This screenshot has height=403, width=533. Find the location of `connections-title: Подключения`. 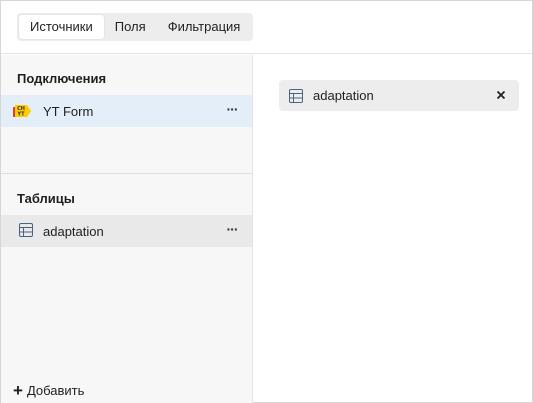

connections-title: Подключения is located at coordinates (62, 78).